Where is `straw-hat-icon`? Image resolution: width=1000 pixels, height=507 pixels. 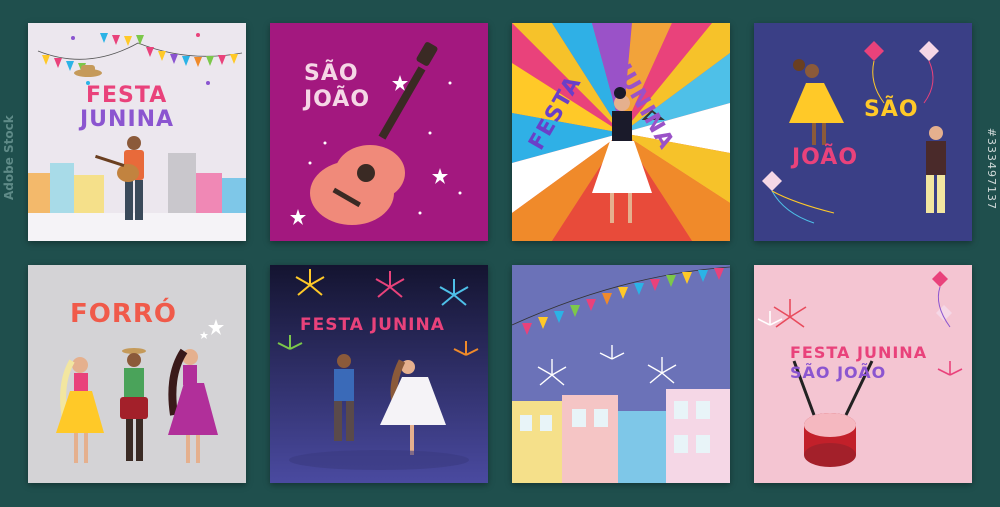
straw-hat-icon is located at coordinates (88, 71).